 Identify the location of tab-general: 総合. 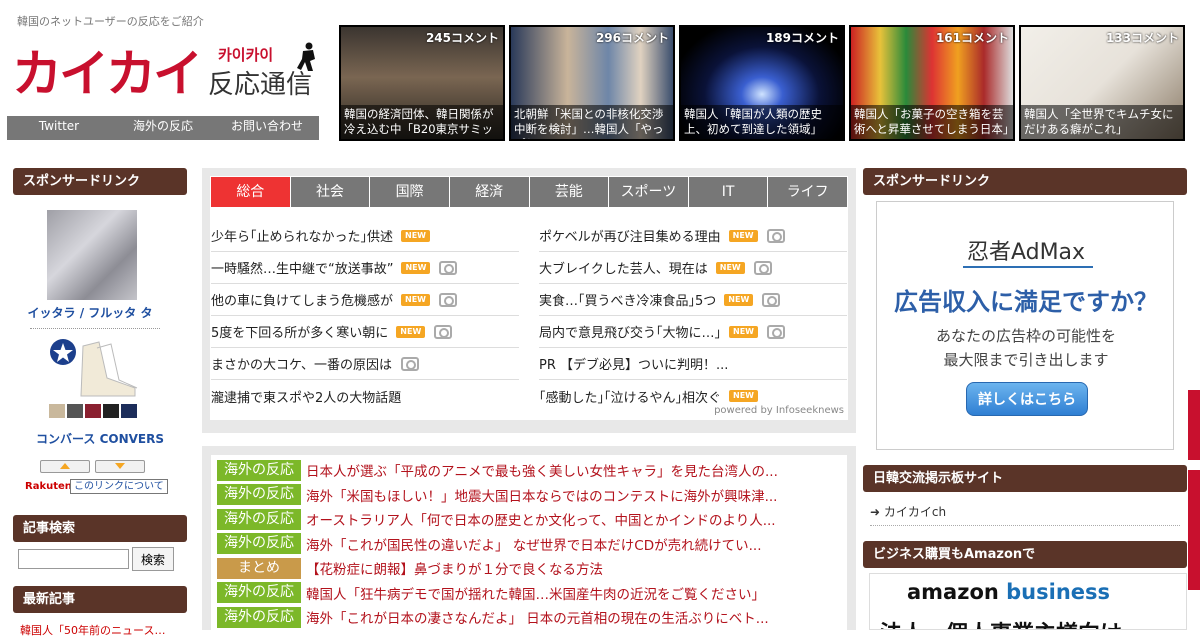
(251, 192).